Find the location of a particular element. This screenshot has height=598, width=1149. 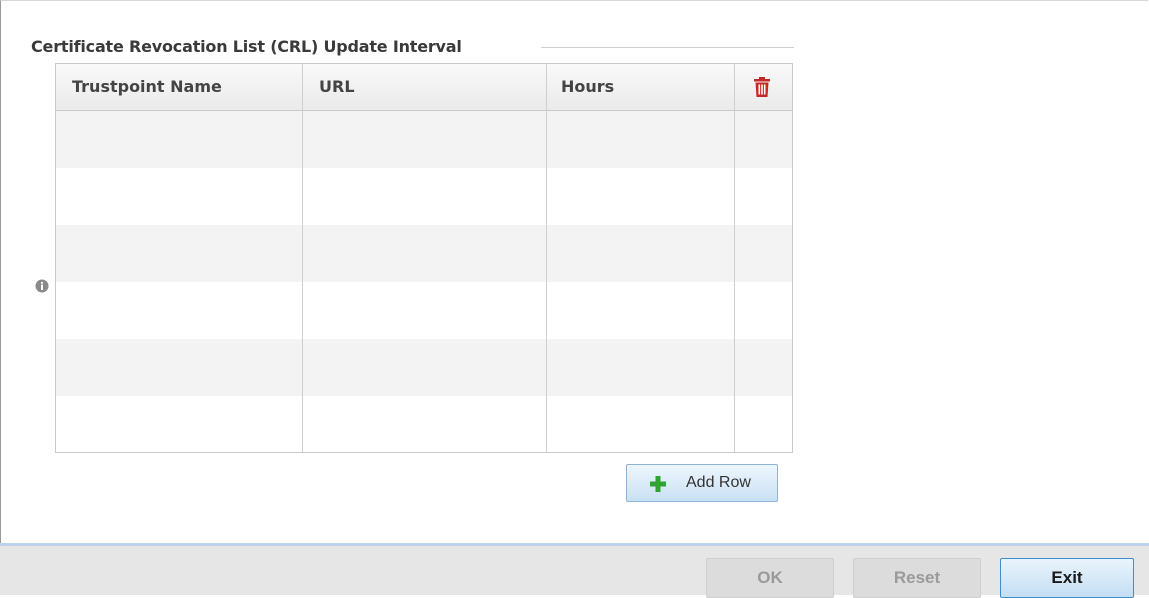

dialog-footer: OK Reset Exit is located at coordinates (574, 570).